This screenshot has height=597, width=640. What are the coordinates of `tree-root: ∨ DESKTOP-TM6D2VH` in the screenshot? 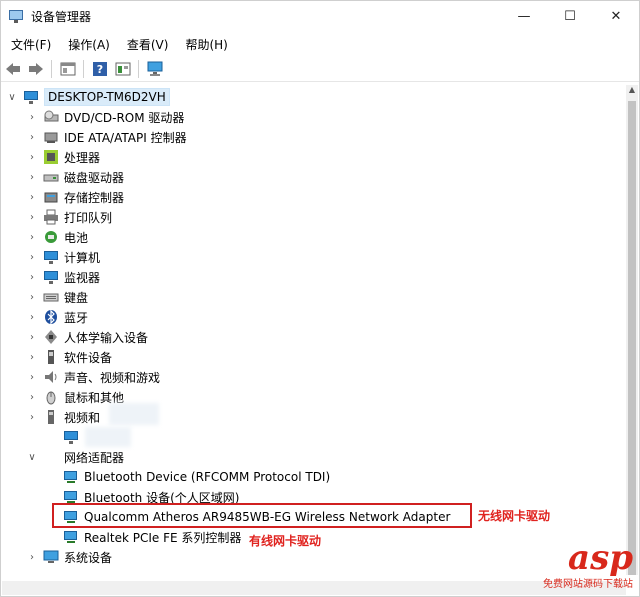 It's located at (88, 97).